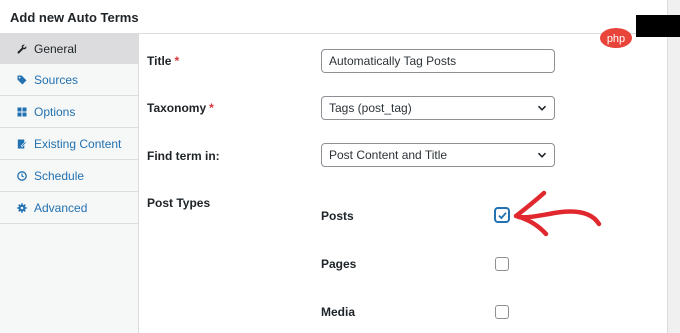 The height and width of the screenshot is (333, 680). Describe the element at coordinates (502, 264) in the screenshot. I see `post-type-checkbox-pages` at that location.